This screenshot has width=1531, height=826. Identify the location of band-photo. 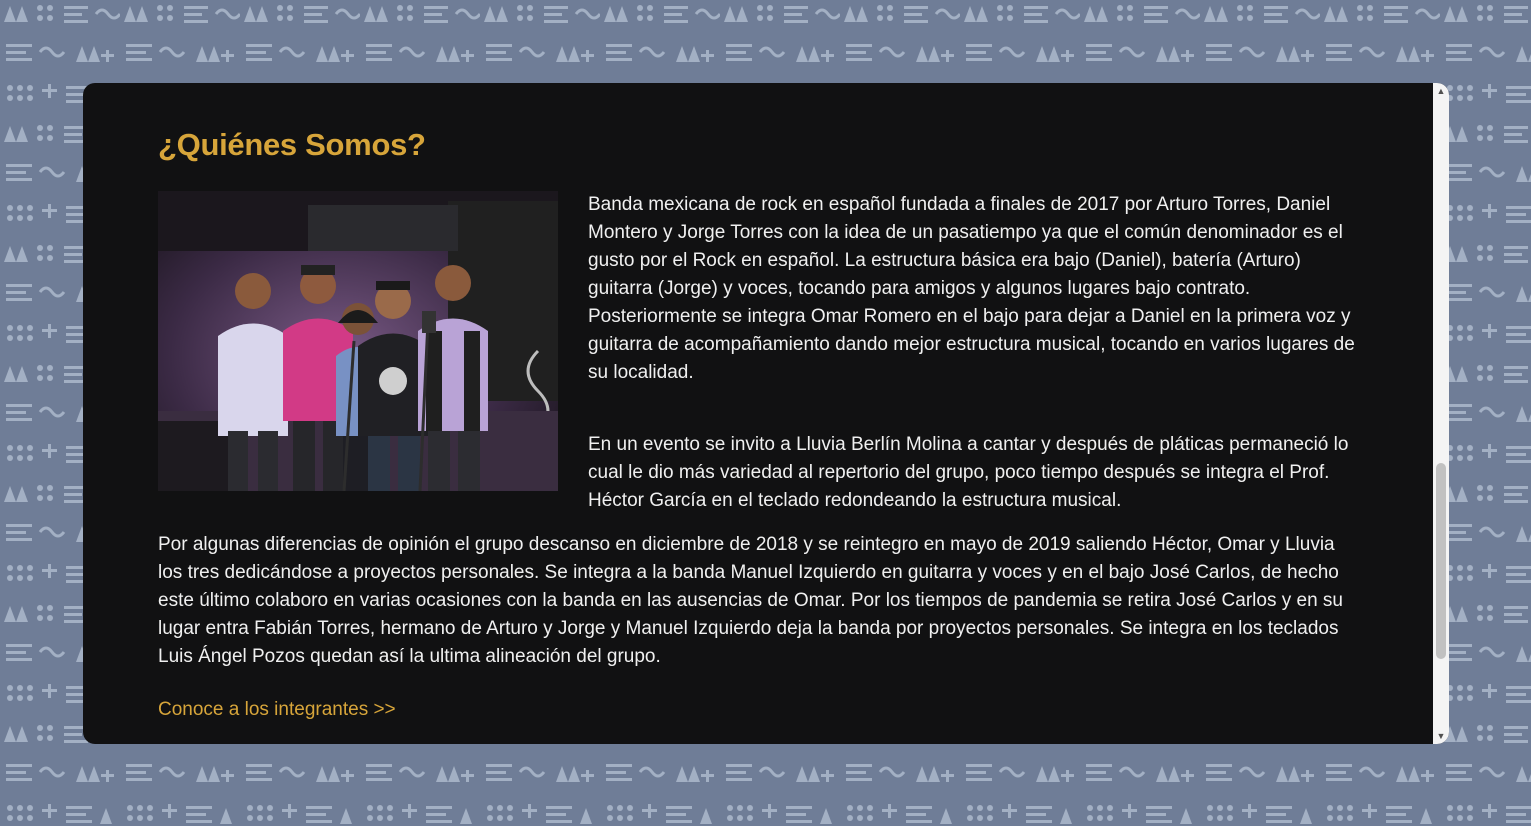
(358, 341).